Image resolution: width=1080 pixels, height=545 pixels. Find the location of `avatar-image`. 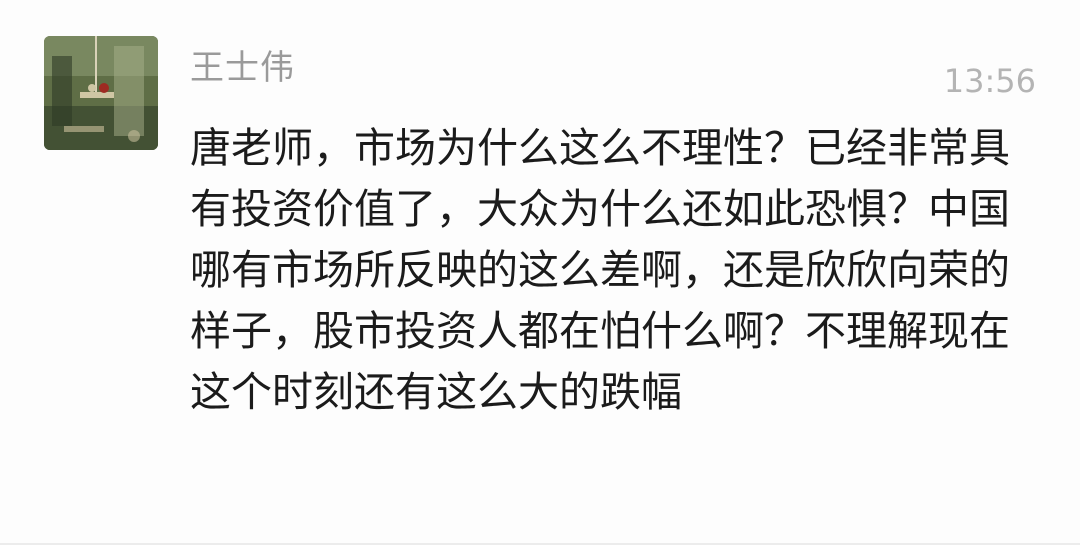

avatar-image is located at coordinates (101, 93).